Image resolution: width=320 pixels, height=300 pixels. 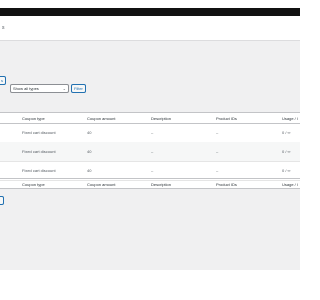 I want to click on page-header: s, so click(x=150, y=28).